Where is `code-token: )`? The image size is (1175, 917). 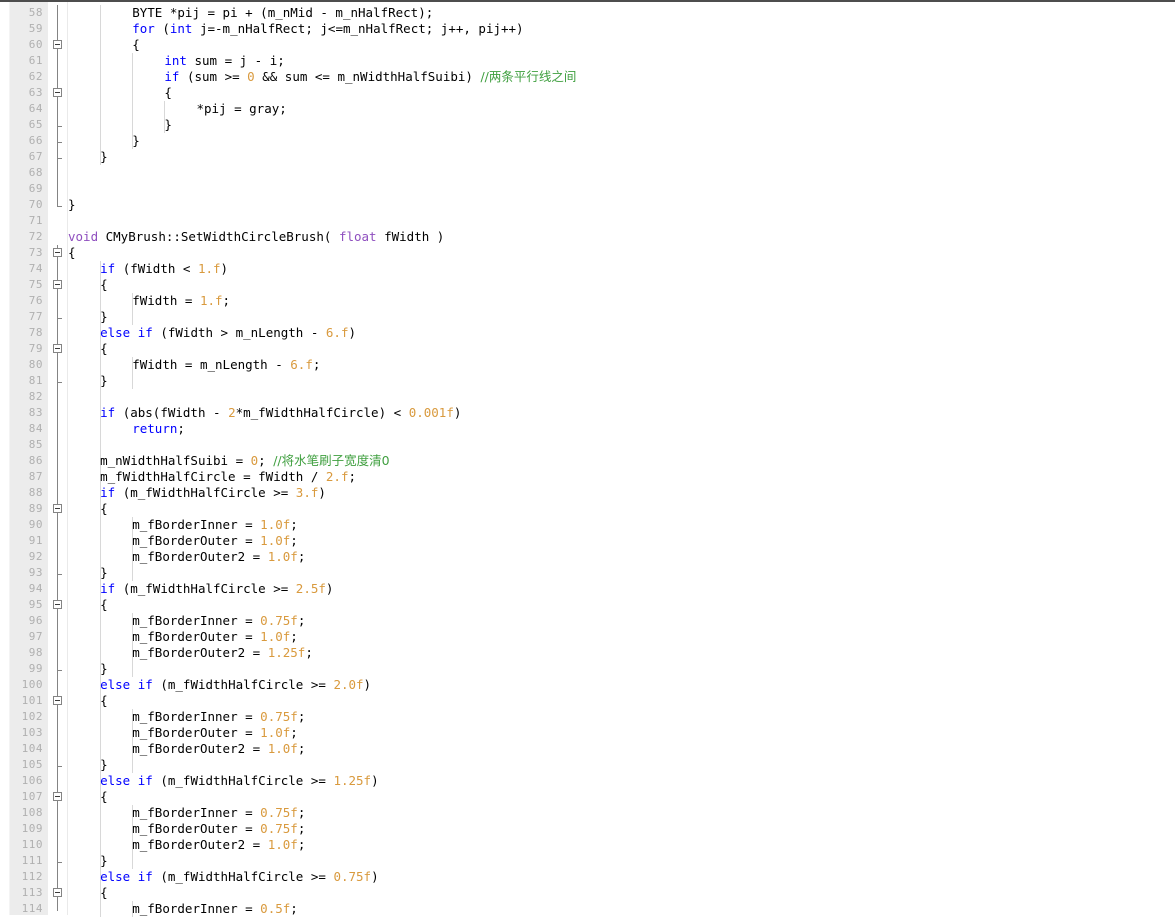
code-token: ) is located at coordinates (329, 588).